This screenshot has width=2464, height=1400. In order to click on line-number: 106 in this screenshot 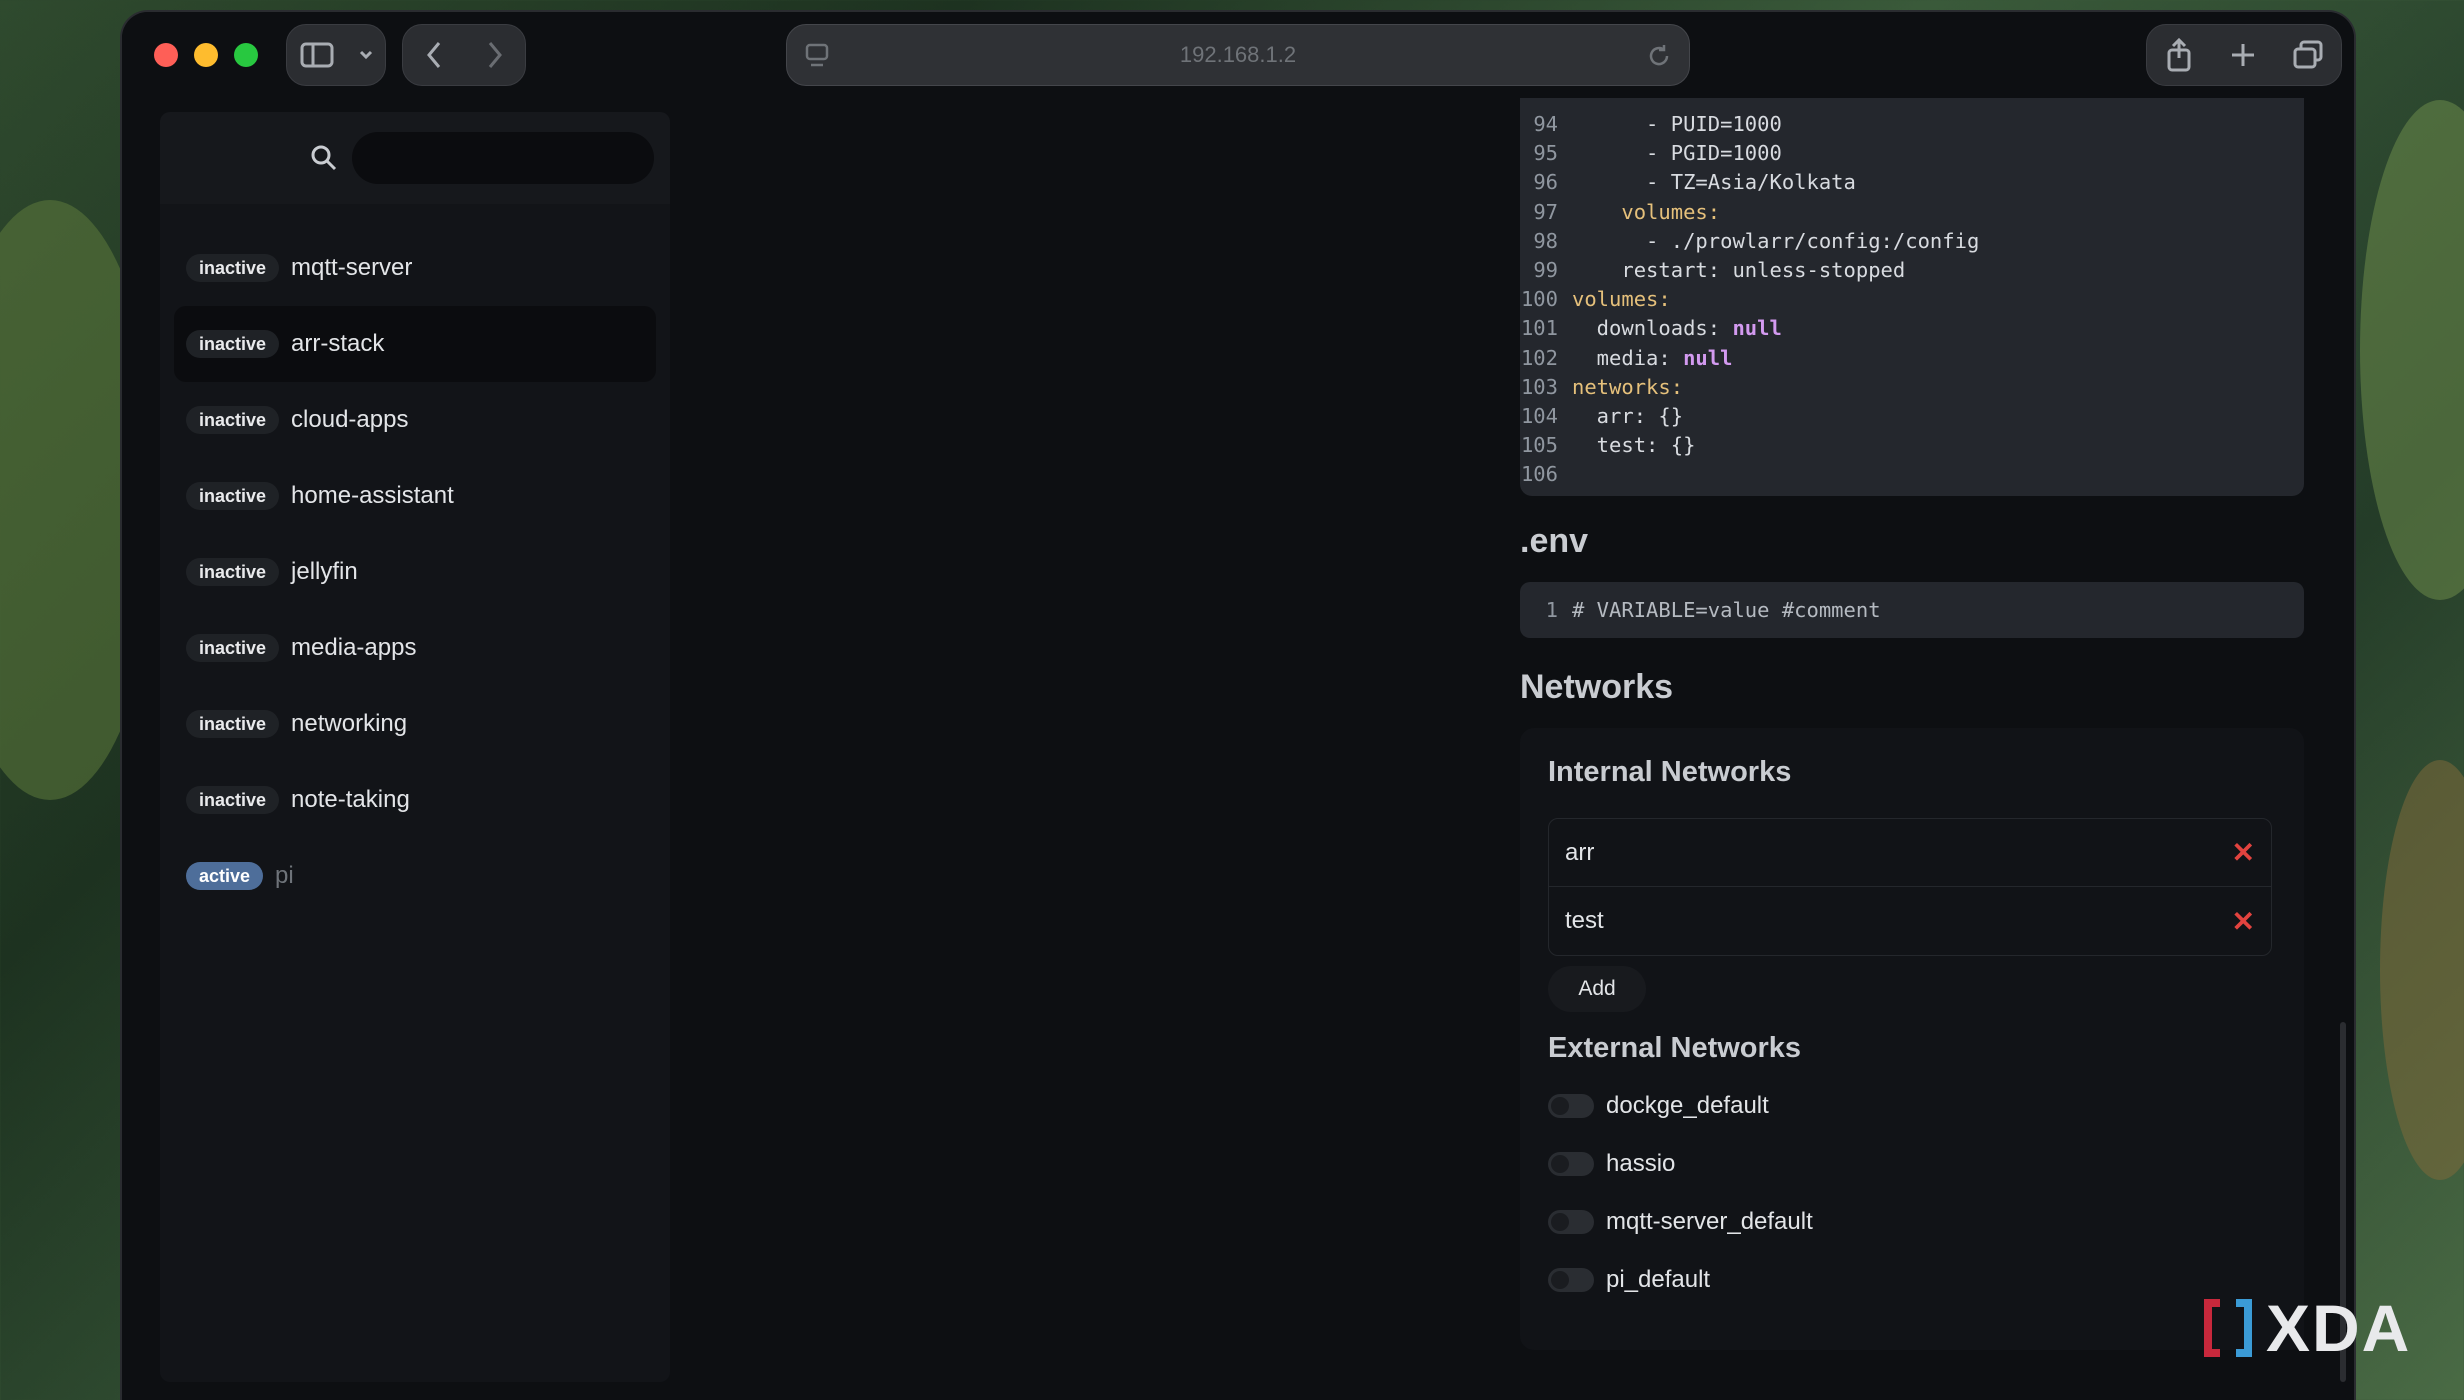, I will do `click(1539, 474)`.